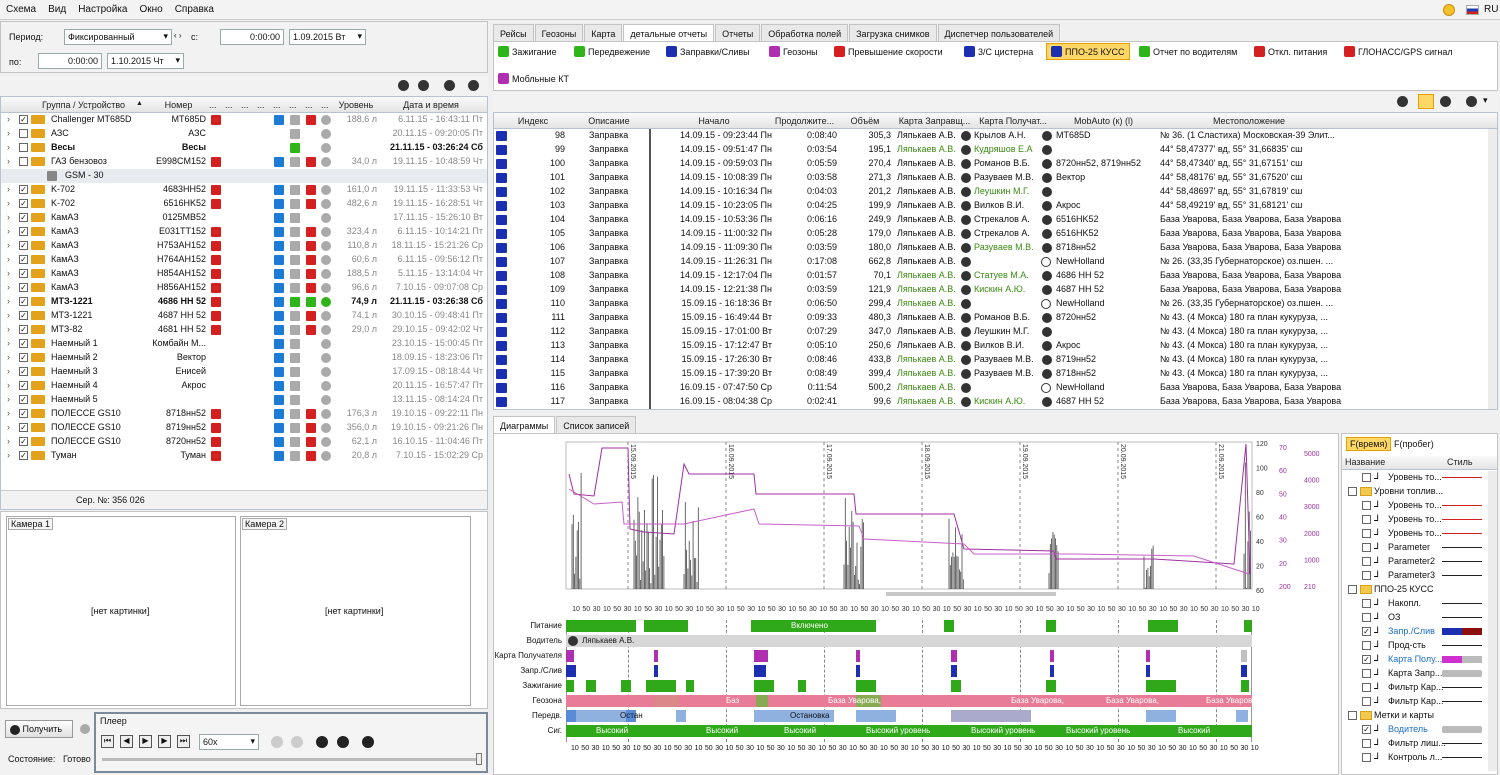  Describe the element at coordinates (708, 51) in the screenshot. I see `report-button-refuel: Заправки/Сливы` at that location.